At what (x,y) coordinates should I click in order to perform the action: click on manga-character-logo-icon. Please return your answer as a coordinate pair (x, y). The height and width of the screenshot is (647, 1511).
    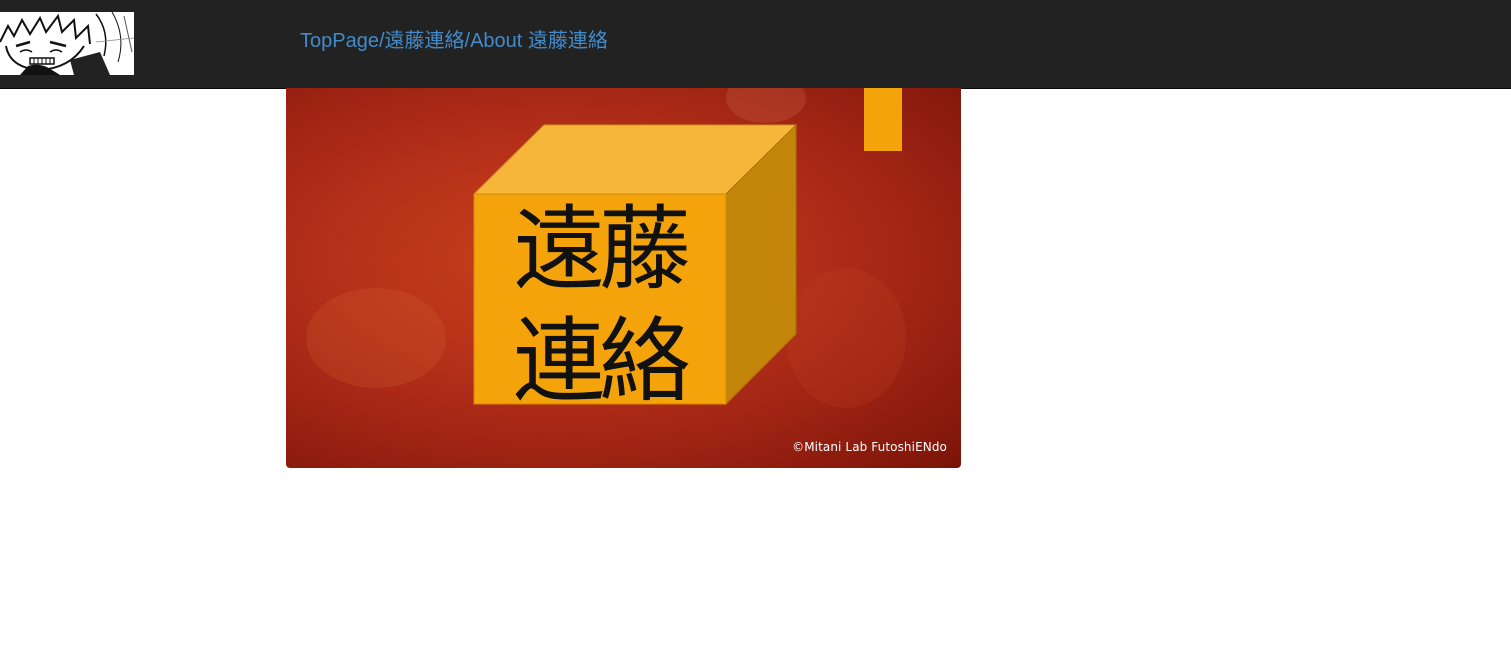
    Looking at the image, I should click on (67, 43).